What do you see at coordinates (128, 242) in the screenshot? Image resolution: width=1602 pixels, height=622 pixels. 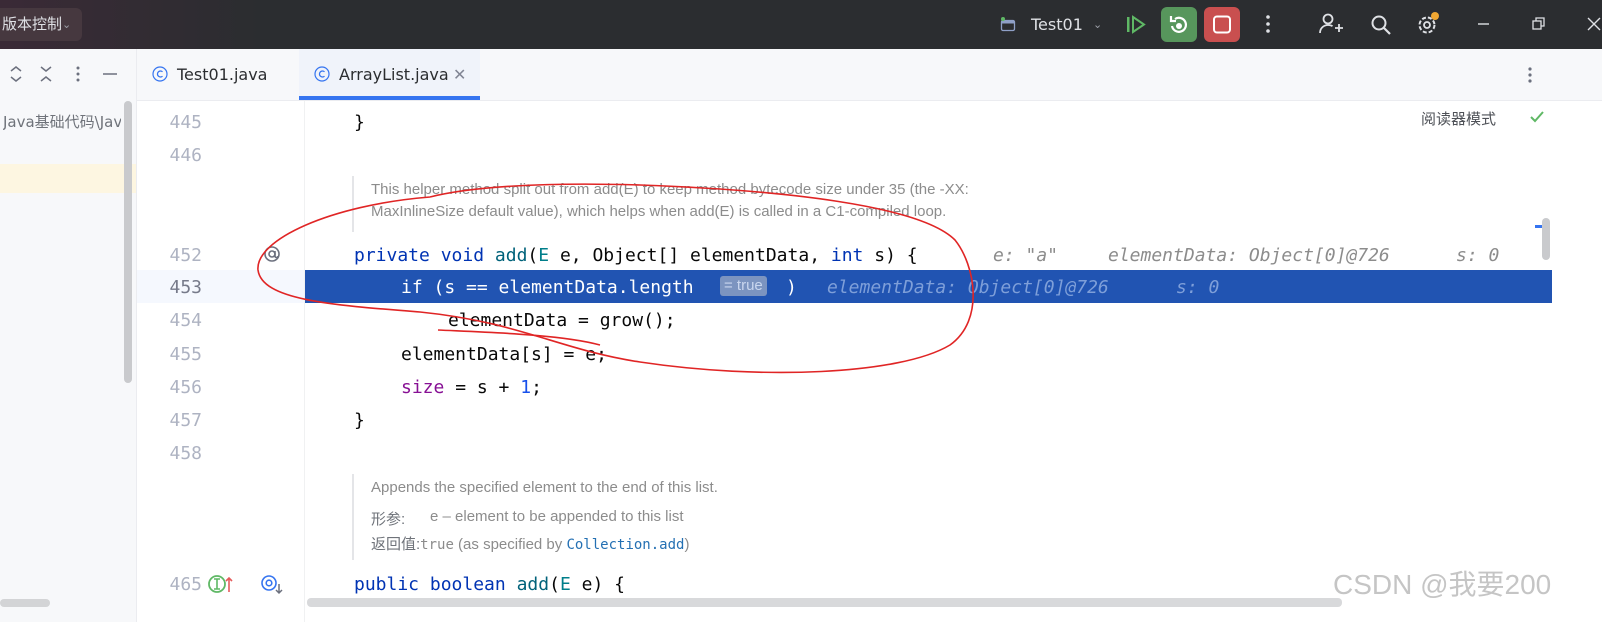 I see `project-vertical-scrollbar` at bounding box center [128, 242].